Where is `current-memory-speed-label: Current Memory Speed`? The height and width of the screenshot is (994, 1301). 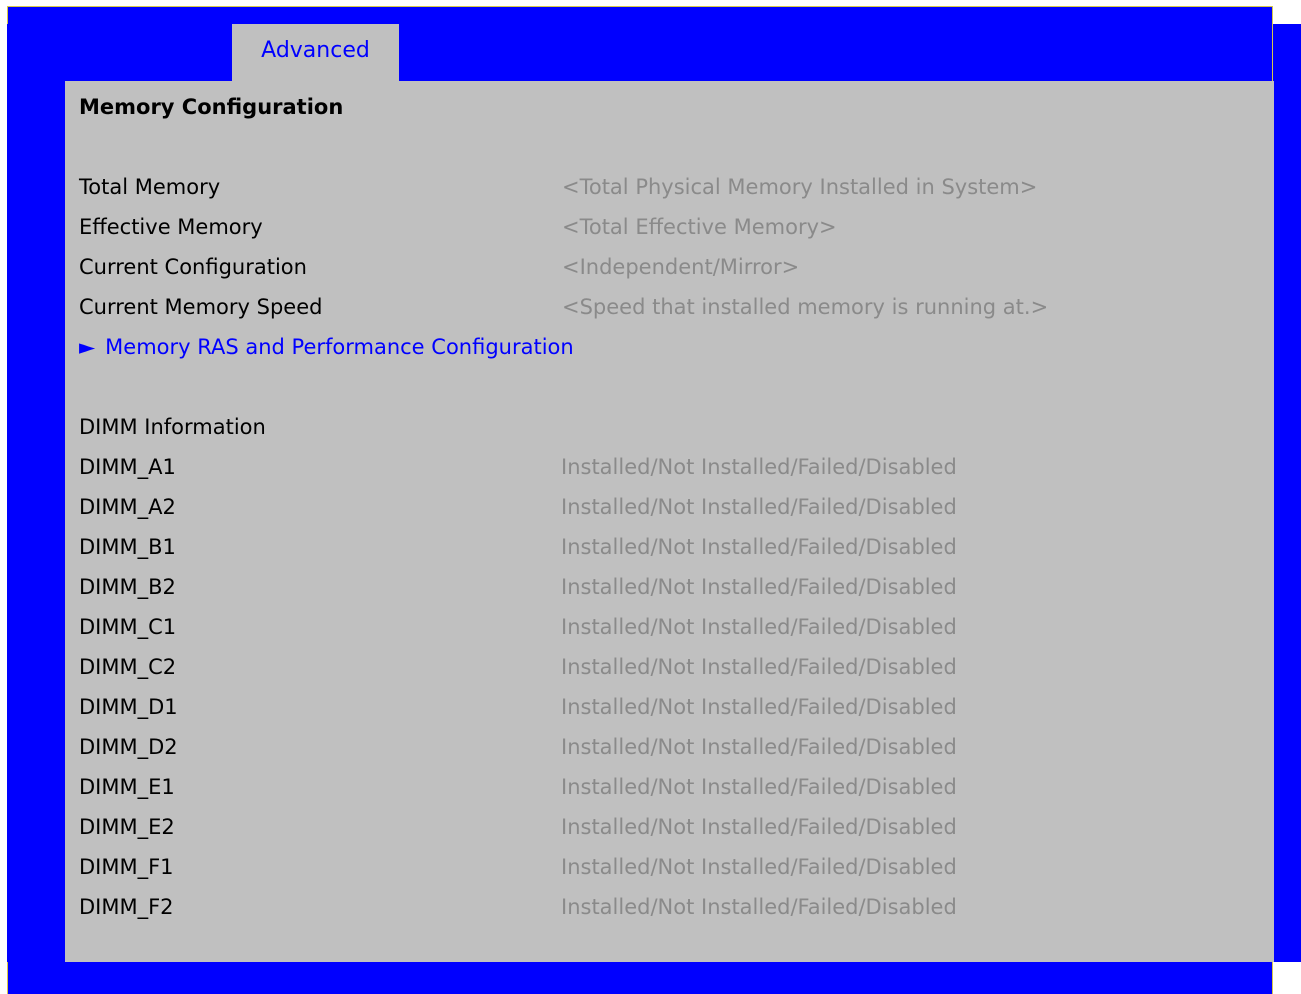 current-memory-speed-label: Current Memory Speed is located at coordinates (201, 307).